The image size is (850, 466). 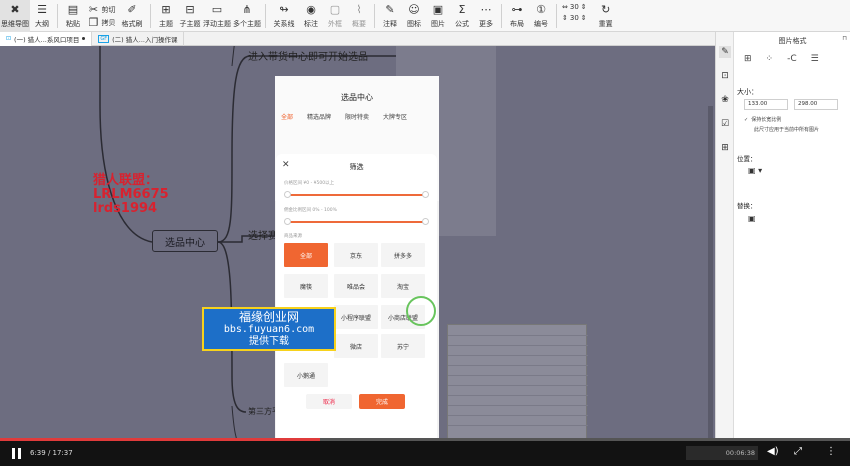 I want to click on topic-button: ⊞ 主题, so click(x=166, y=16).